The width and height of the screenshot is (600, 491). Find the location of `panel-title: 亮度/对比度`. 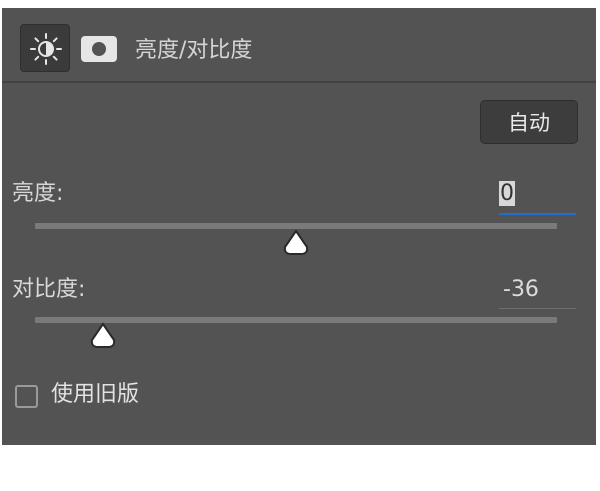

panel-title: 亮度/对比度 is located at coordinates (194, 50).